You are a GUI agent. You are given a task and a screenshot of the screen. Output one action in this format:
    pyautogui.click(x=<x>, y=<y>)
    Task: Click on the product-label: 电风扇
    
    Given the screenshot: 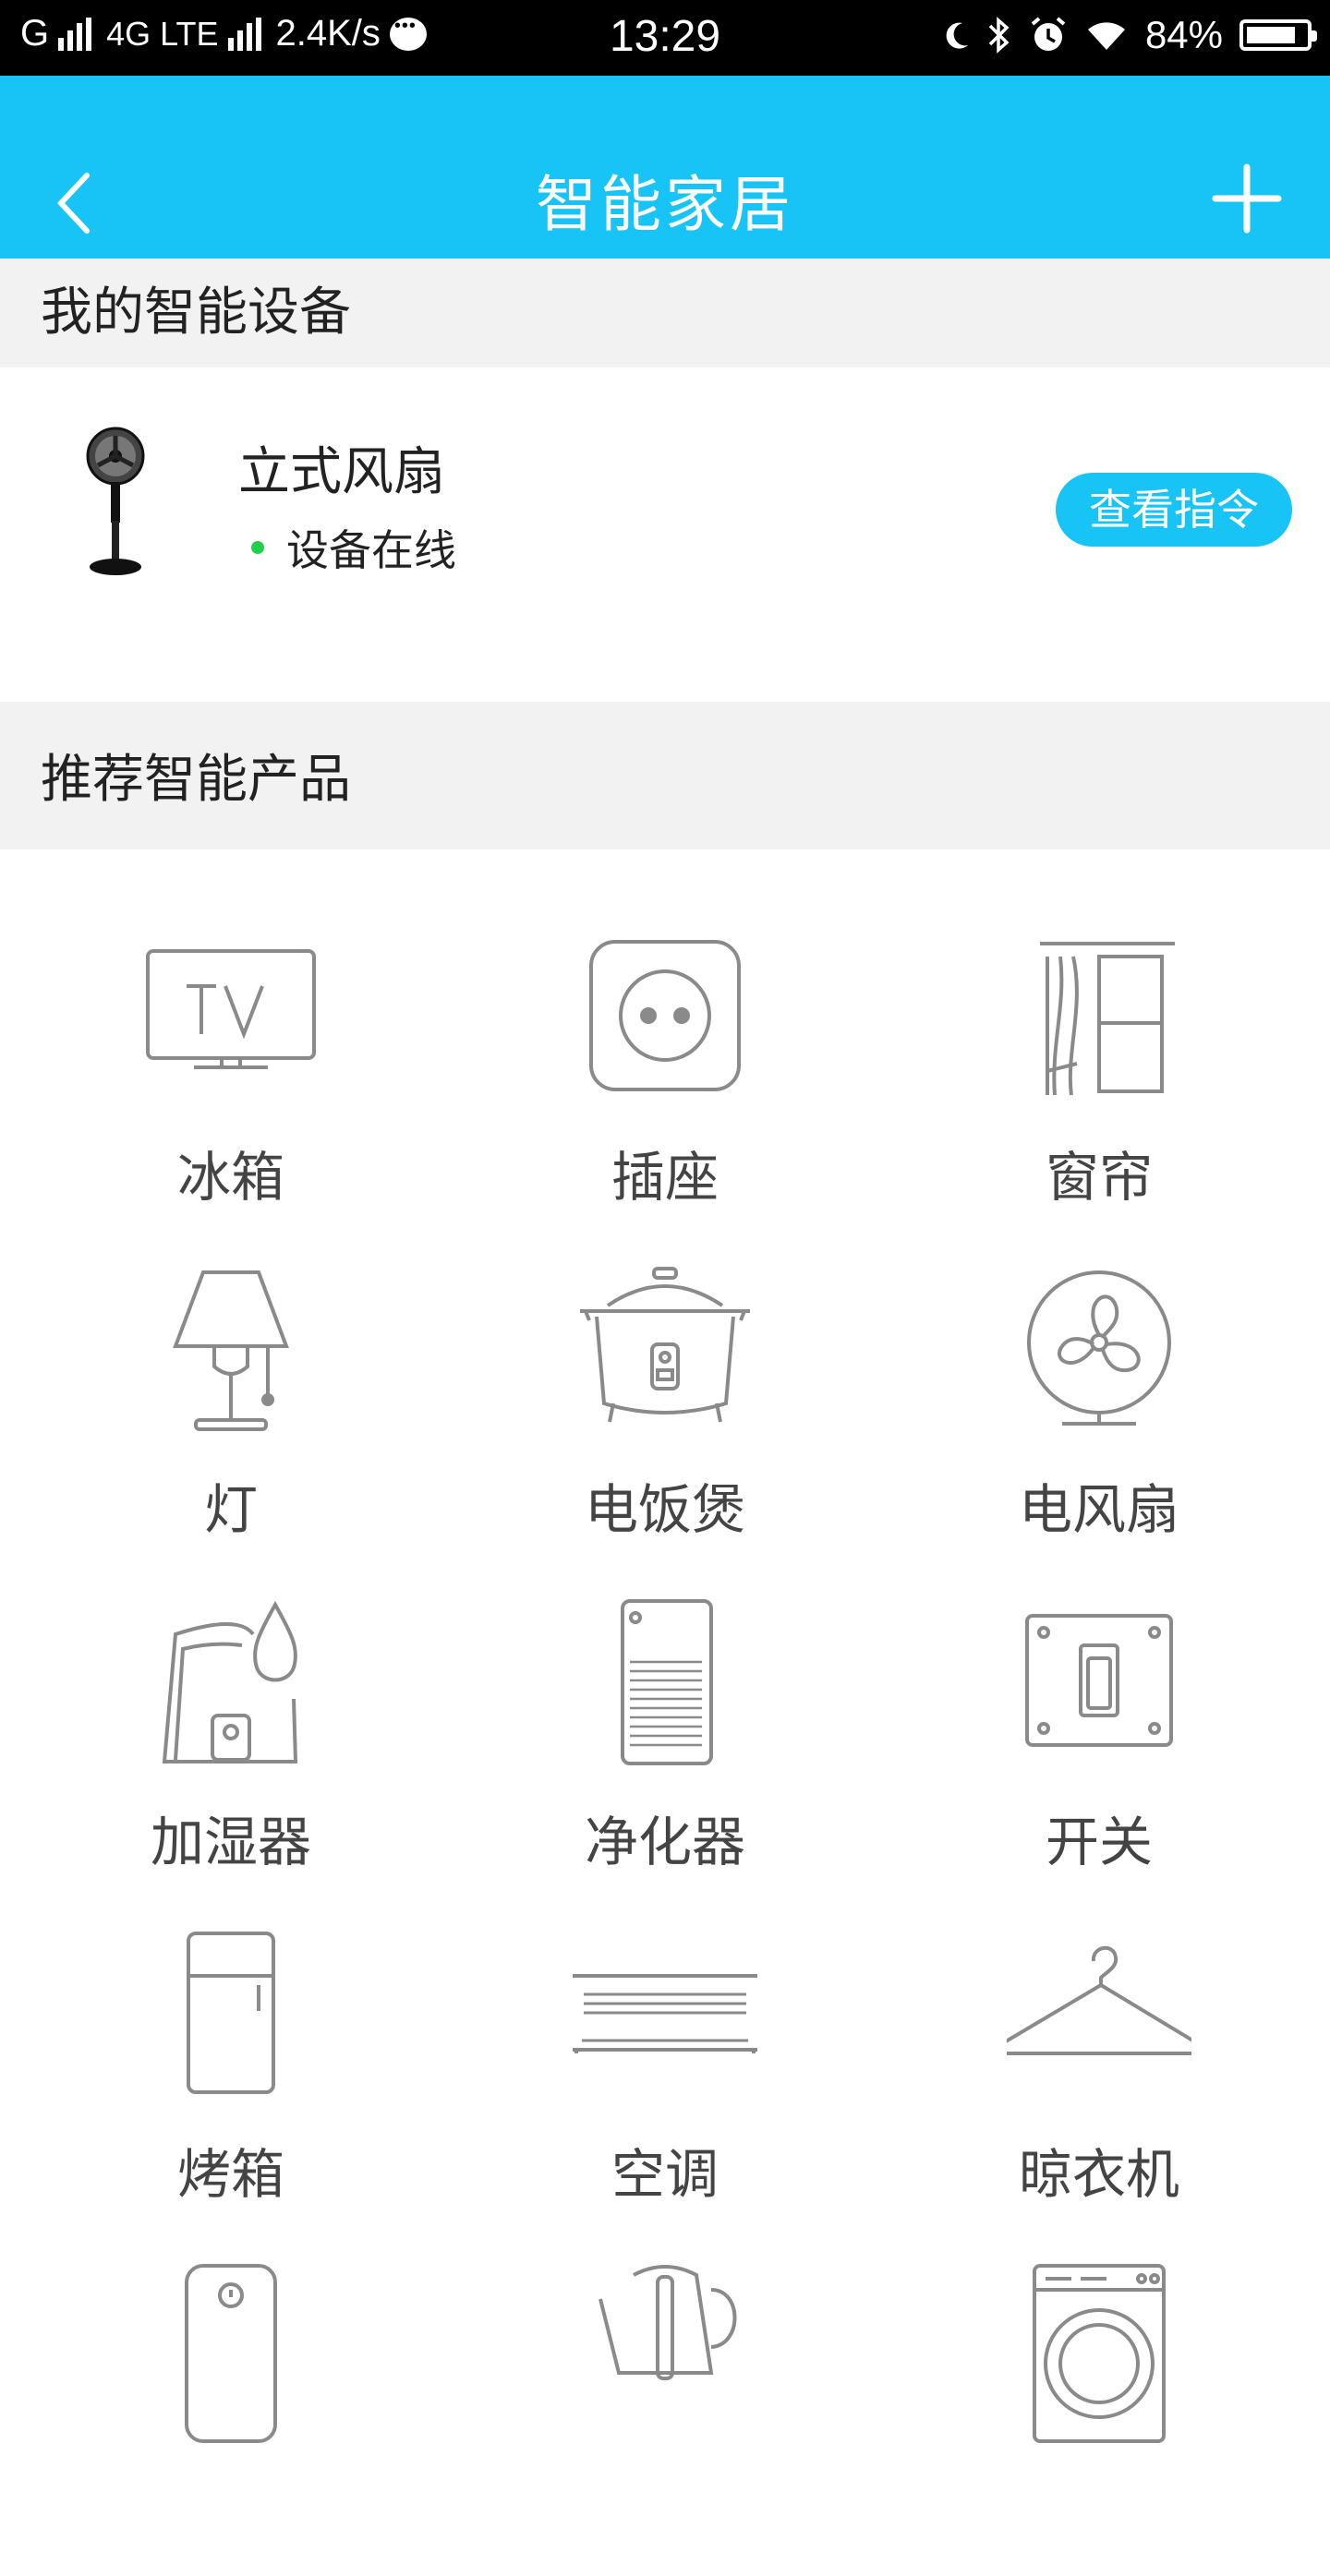 What is the action you would take?
    pyautogui.click(x=1098, y=1509)
    